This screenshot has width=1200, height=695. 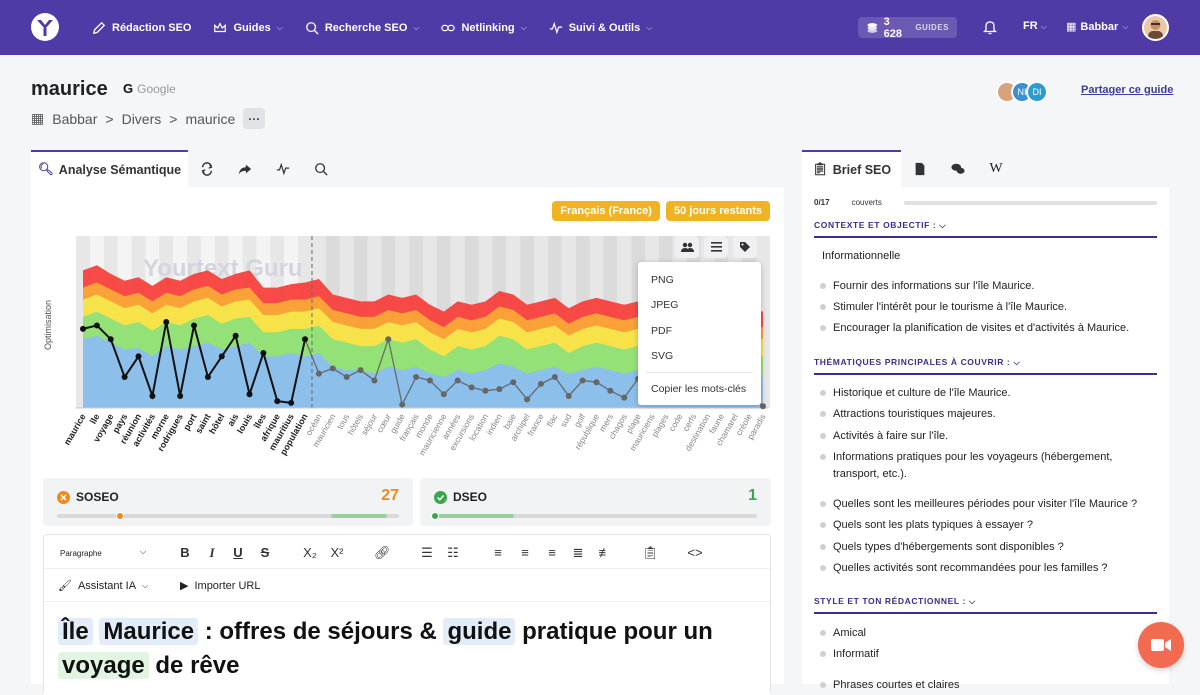 I want to click on list-item: Phrases courtes et claires, so click(x=987, y=685).